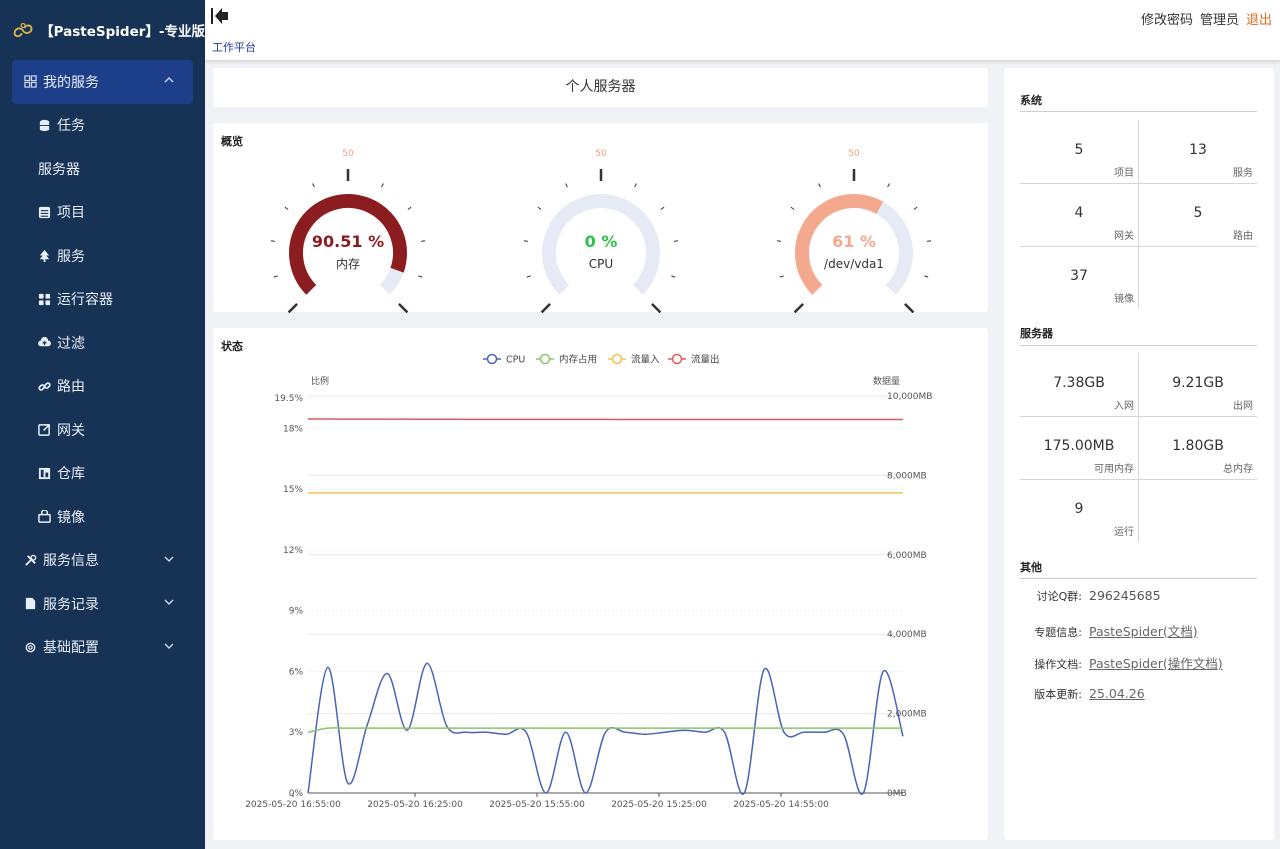 The width and height of the screenshot is (1280, 849). Describe the element at coordinates (348, 238) in the screenshot. I see `gauge: 05010090.51 %内存` at that location.